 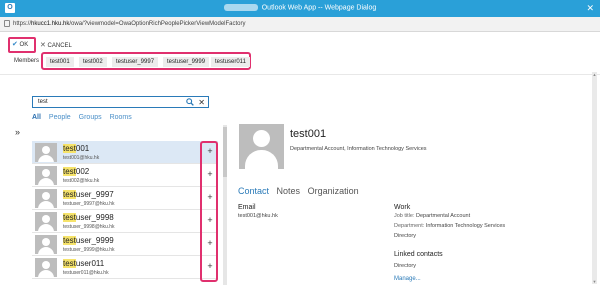 I want to click on job-title-line: Job title: Departmental Account, so click(x=432, y=216).